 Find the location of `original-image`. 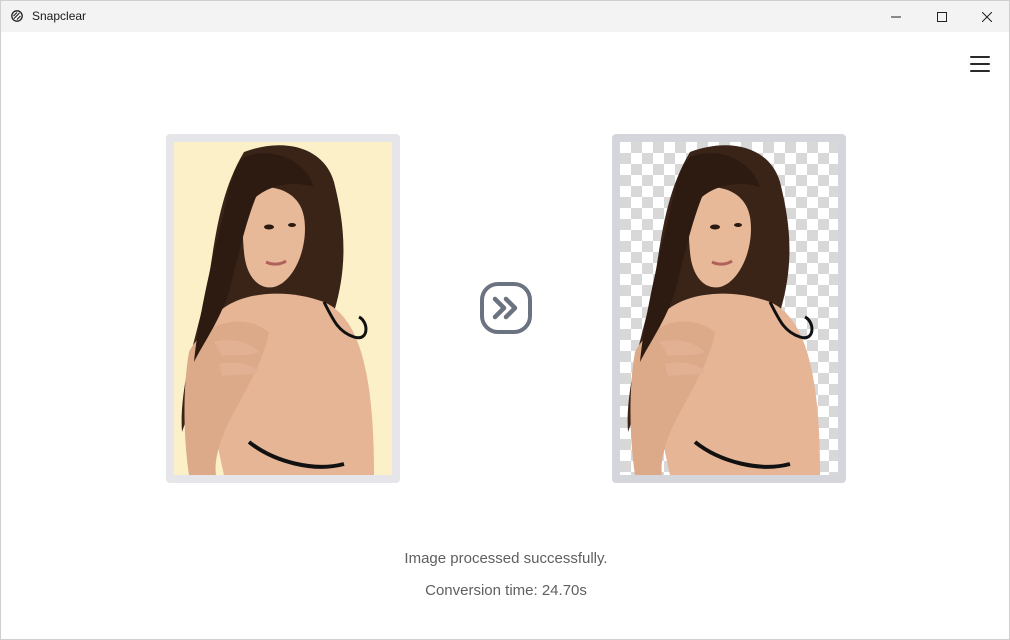

original-image is located at coordinates (283, 308).